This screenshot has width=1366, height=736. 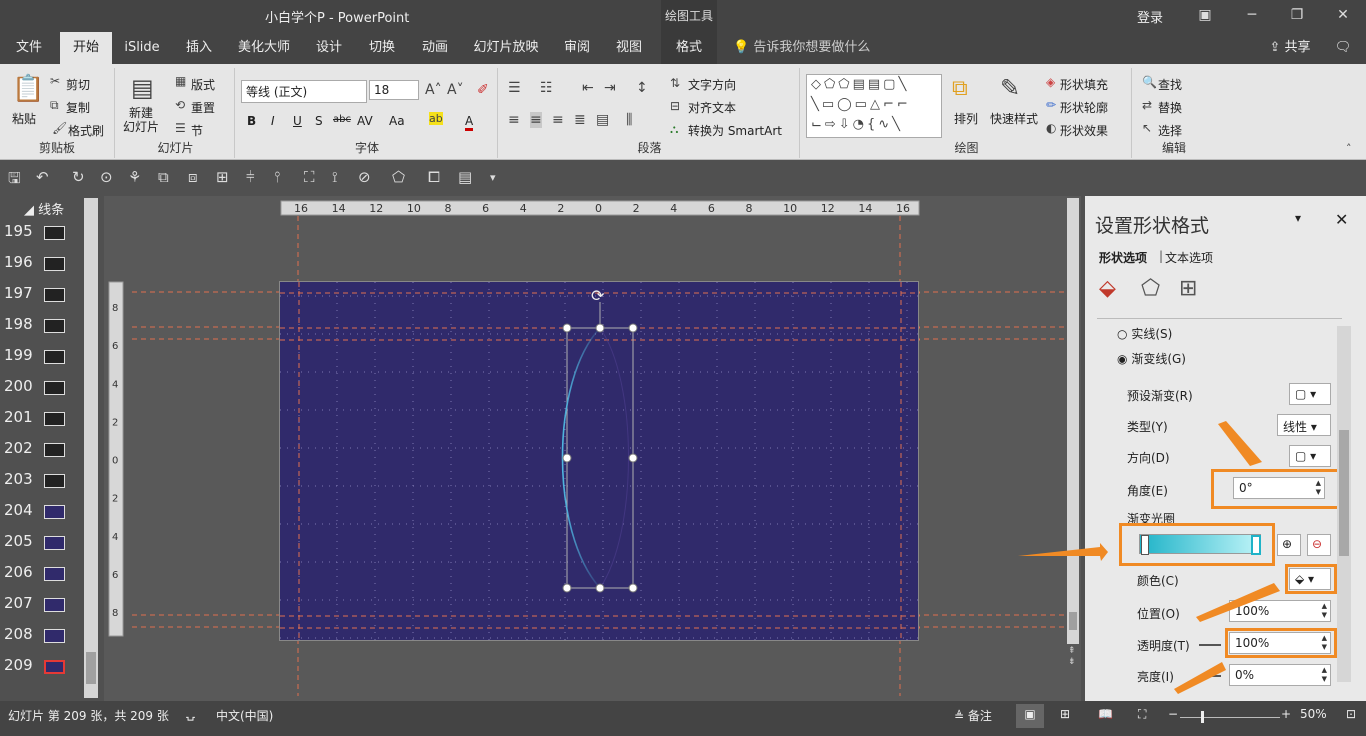 I want to click on slide-thumbnail-row: 209, so click(x=42, y=667).